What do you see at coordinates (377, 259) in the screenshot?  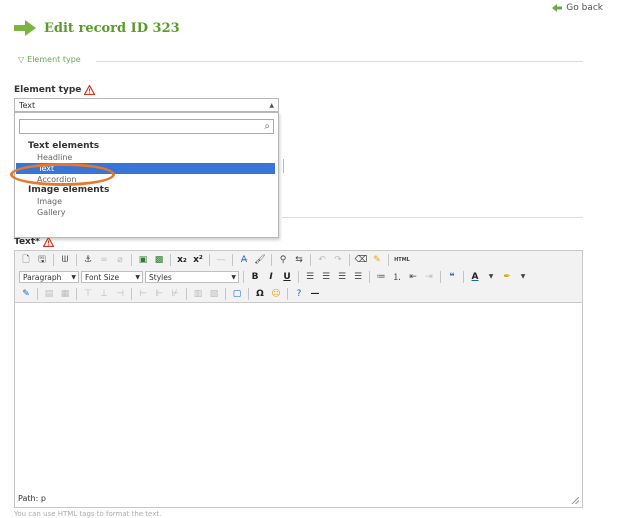 I see `marker-icon: ✎` at bounding box center [377, 259].